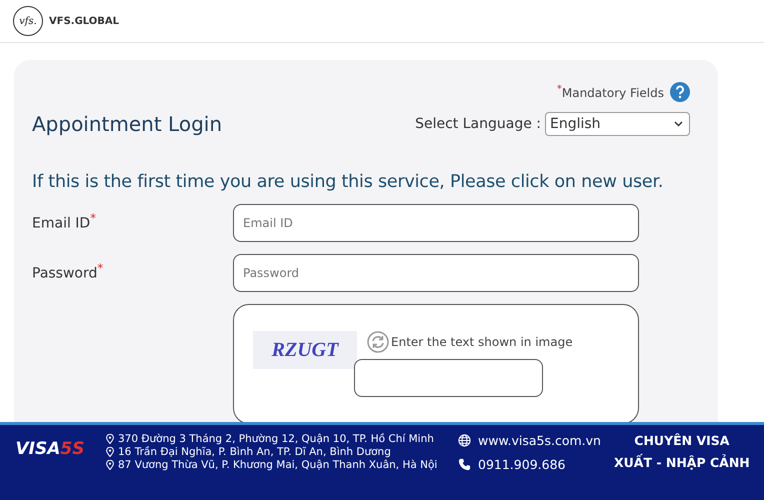 The width and height of the screenshot is (764, 500). Describe the element at coordinates (436, 223) in the screenshot. I see `input-field: Email ID` at that location.